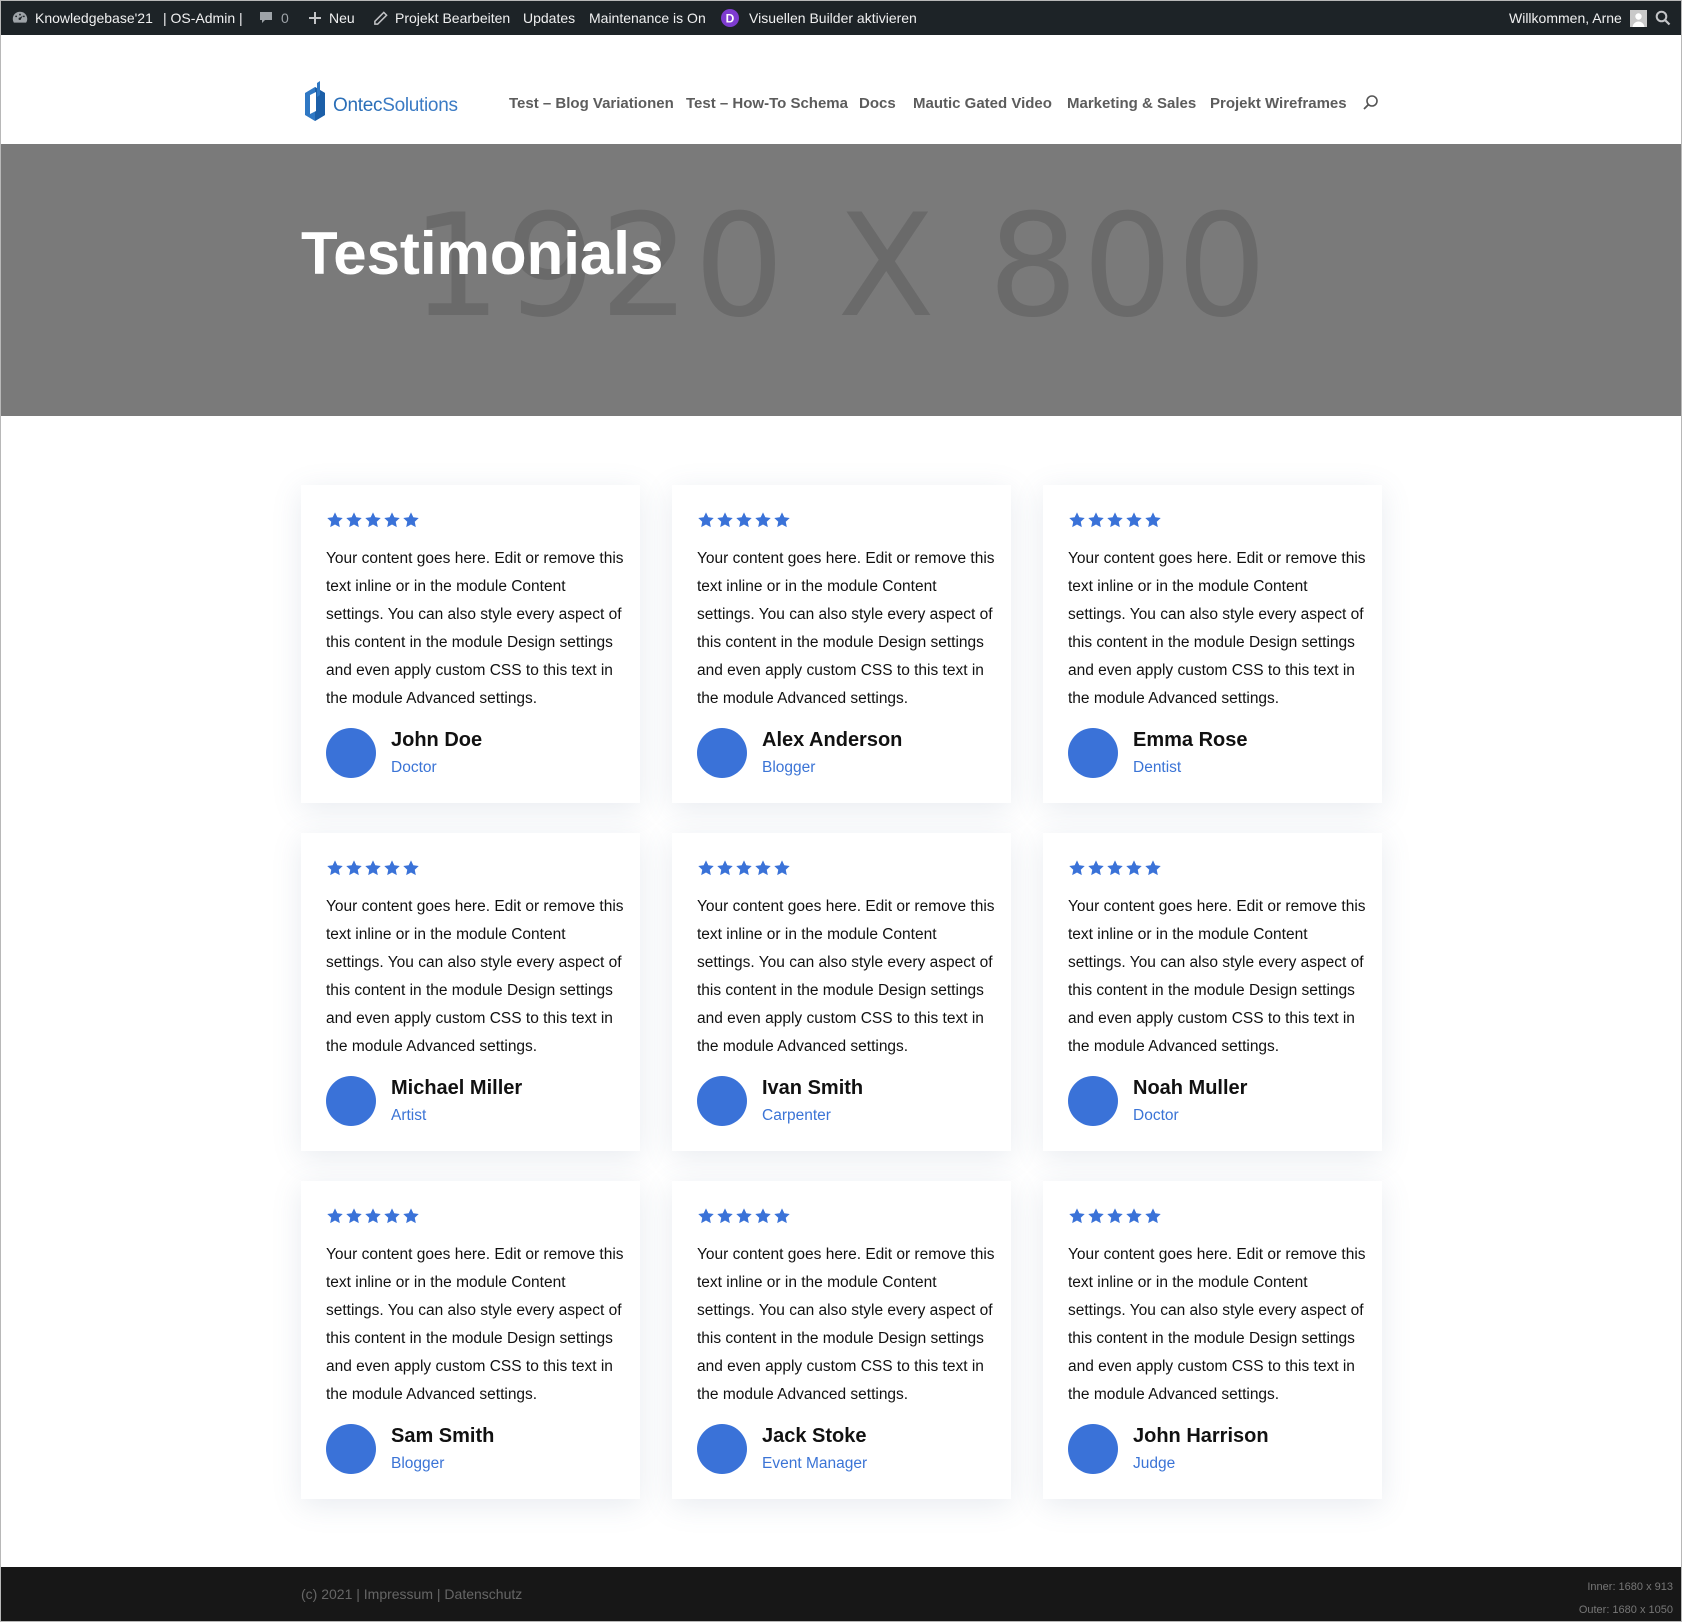  I want to click on os-admin-link: | OS-Admin |, so click(203, 18).